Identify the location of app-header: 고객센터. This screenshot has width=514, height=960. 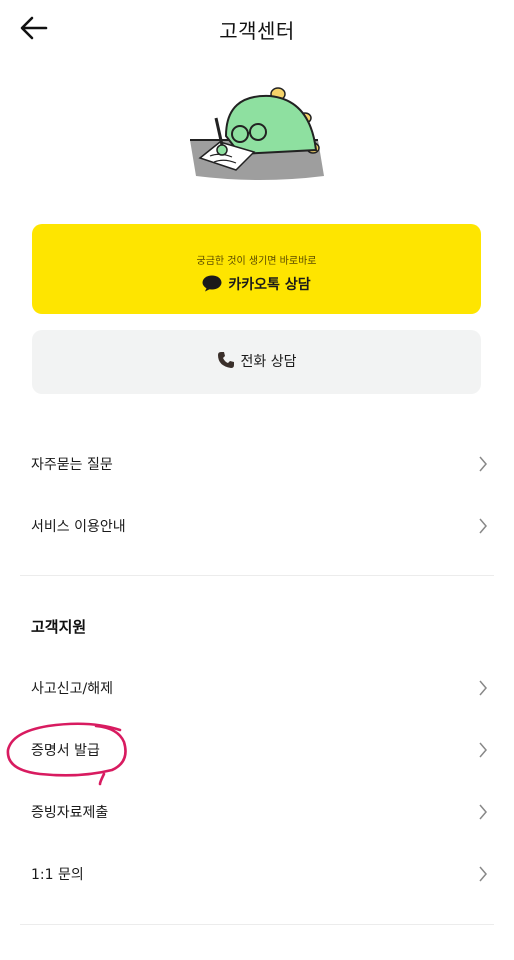
(257, 30).